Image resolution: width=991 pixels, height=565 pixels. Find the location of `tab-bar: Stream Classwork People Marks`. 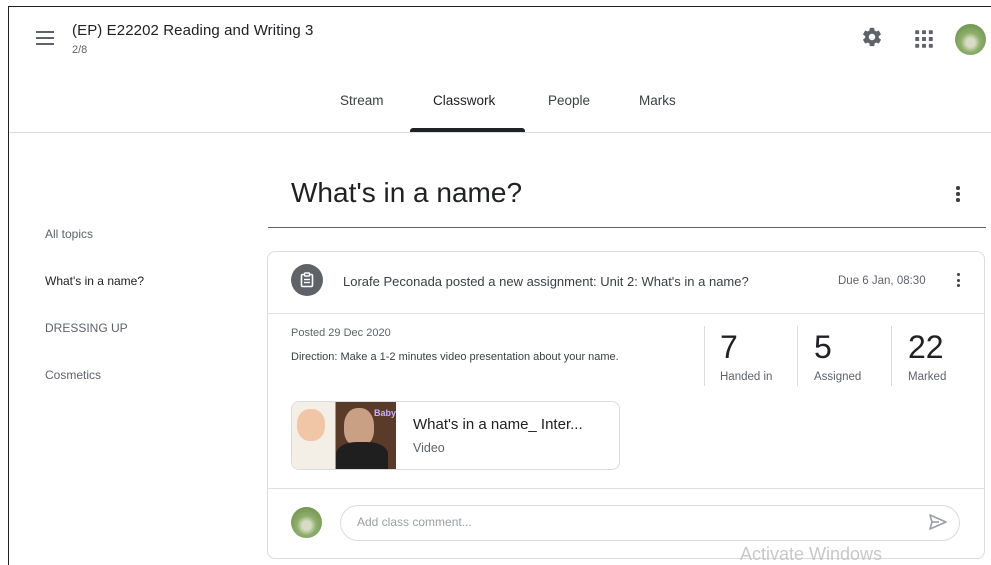

tab-bar: Stream Classwork People Marks is located at coordinates (495, 113).